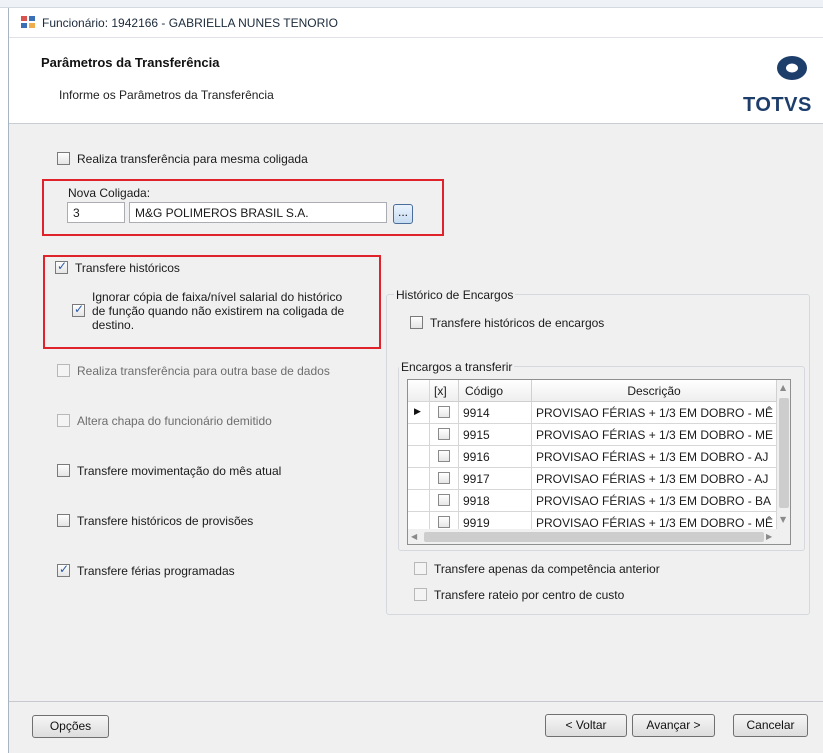 The width and height of the screenshot is (823, 753). I want to click on grid-cell-codigo: 9915, so click(495, 435).